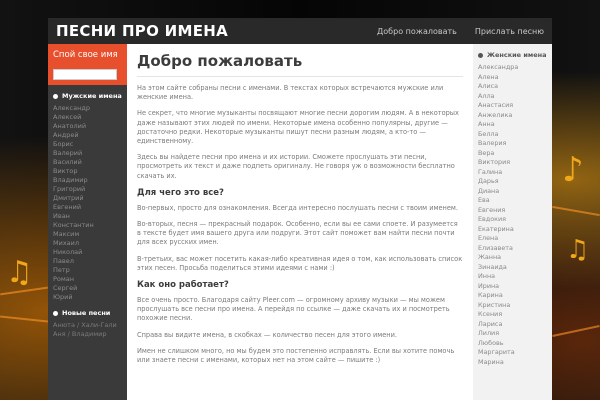 The height and width of the screenshot is (400, 600). What do you see at coordinates (87, 198) in the screenshot?
I see `male-name-link: Дмитрий` at bounding box center [87, 198].